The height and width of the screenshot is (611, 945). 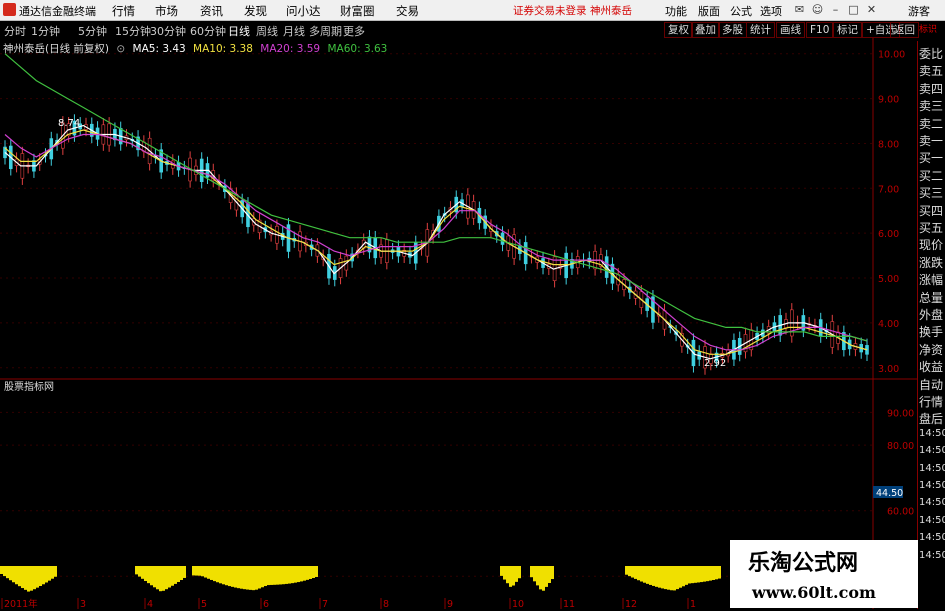 What do you see at coordinates (931, 402) in the screenshot?
I see `side-label: 行情` at bounding box center [931, 402].